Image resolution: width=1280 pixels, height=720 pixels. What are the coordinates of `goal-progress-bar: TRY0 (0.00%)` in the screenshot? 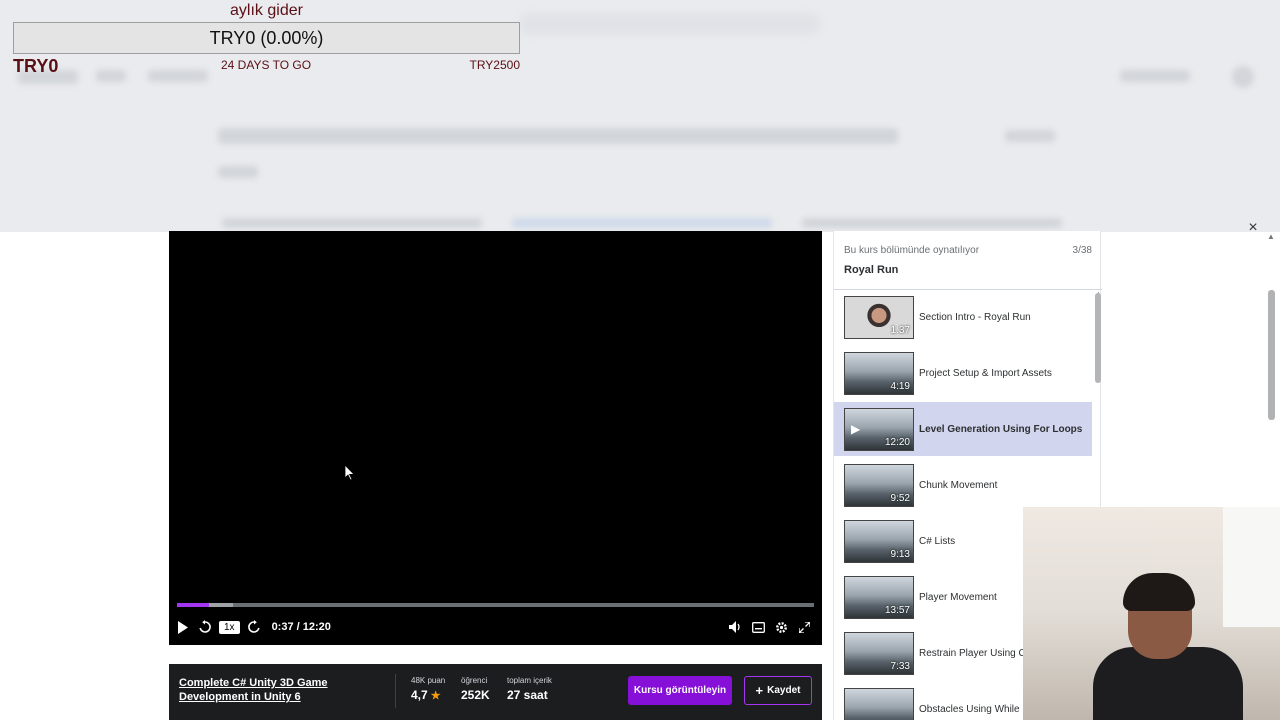 It's located at (266, 38).